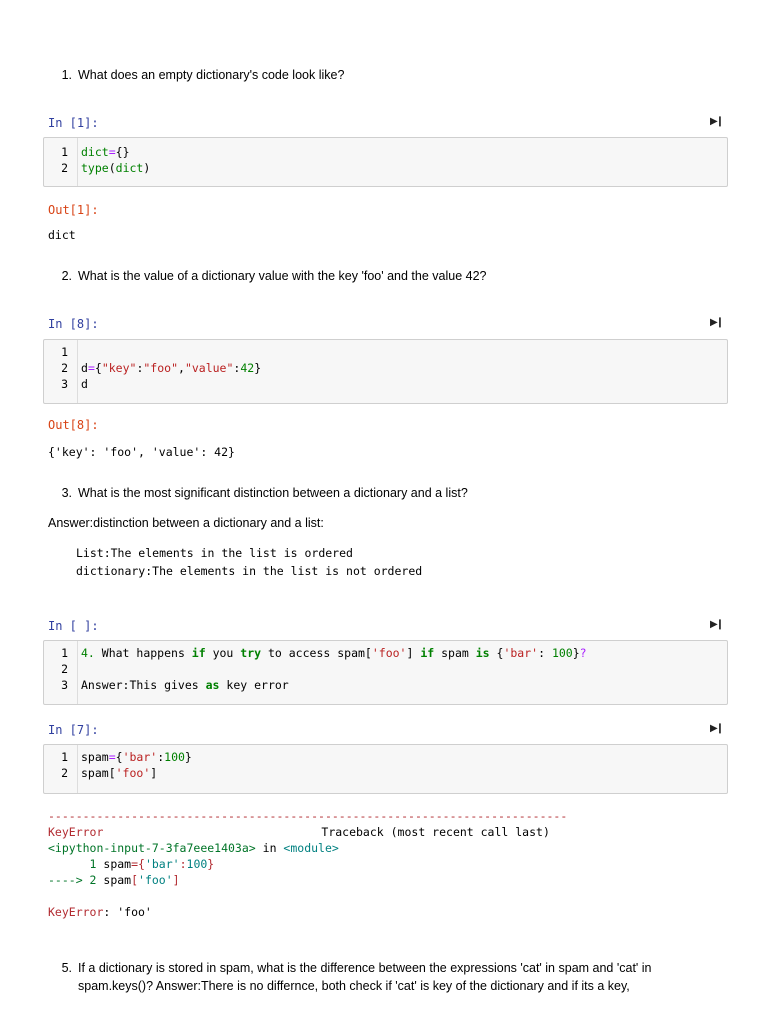 Image resolution: width=768 pixels, height=1024 pixels. Describe the element at coordinates (181, 368) in the screenshot. I see `code-token: ,` at that location.